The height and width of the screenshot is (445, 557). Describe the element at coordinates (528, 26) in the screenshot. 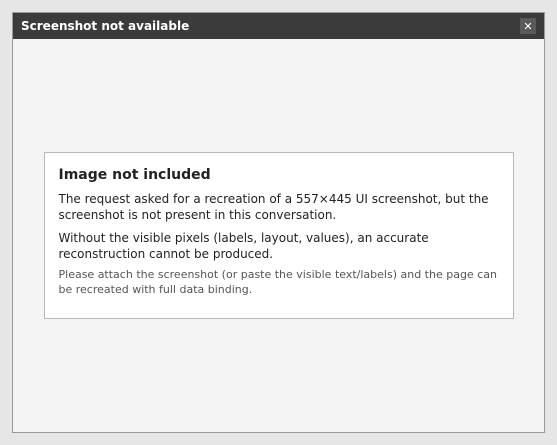

I see `close-icon: ✕` at that location.